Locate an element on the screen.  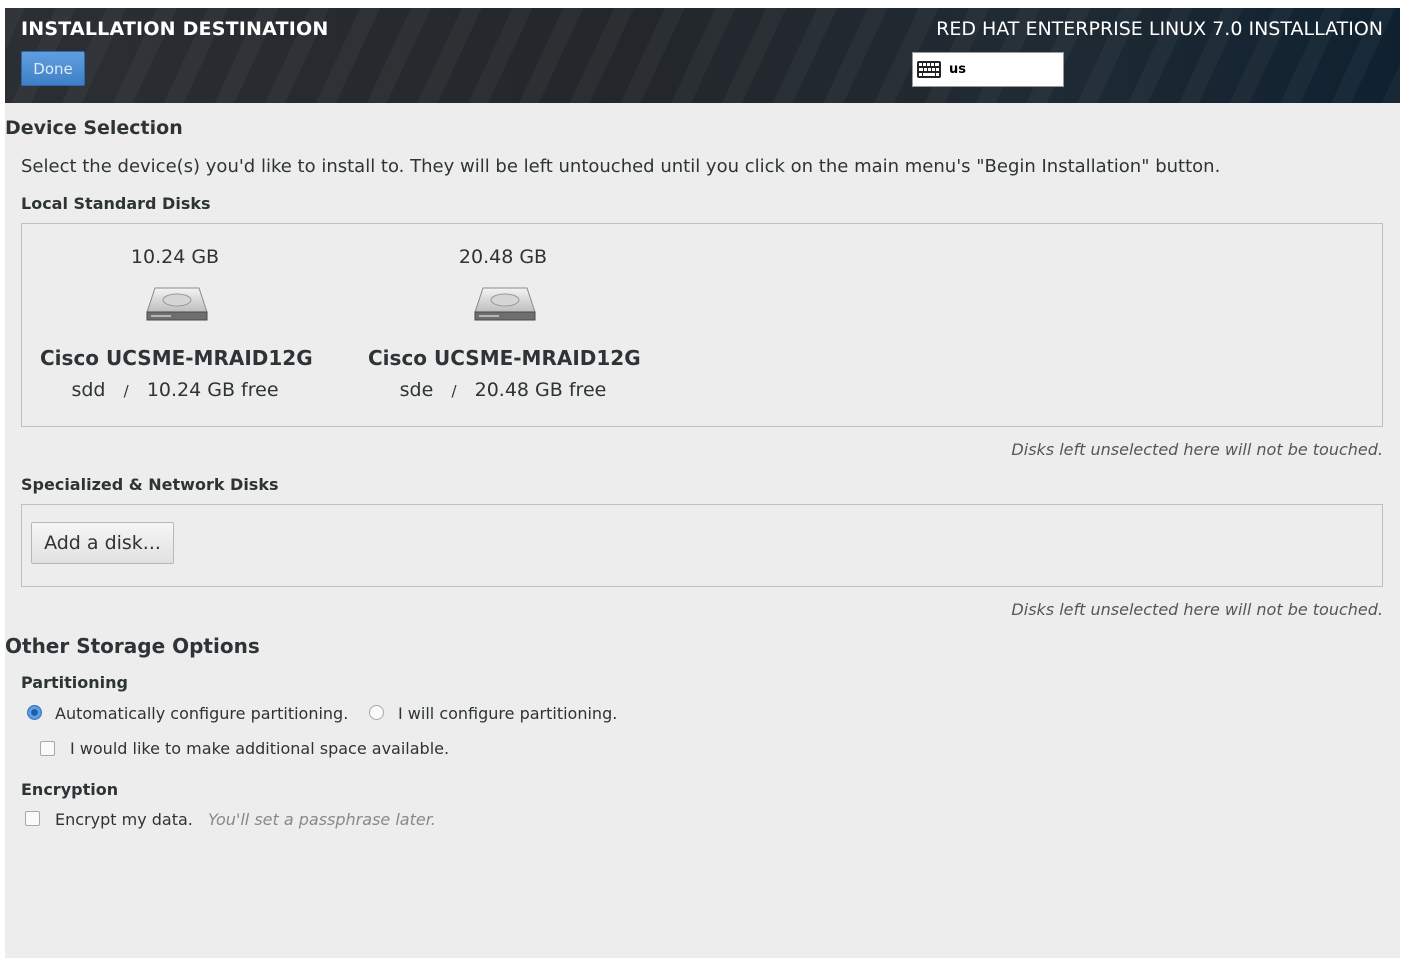
encryption-heading: Encryption is located at coordinates (70, 789).